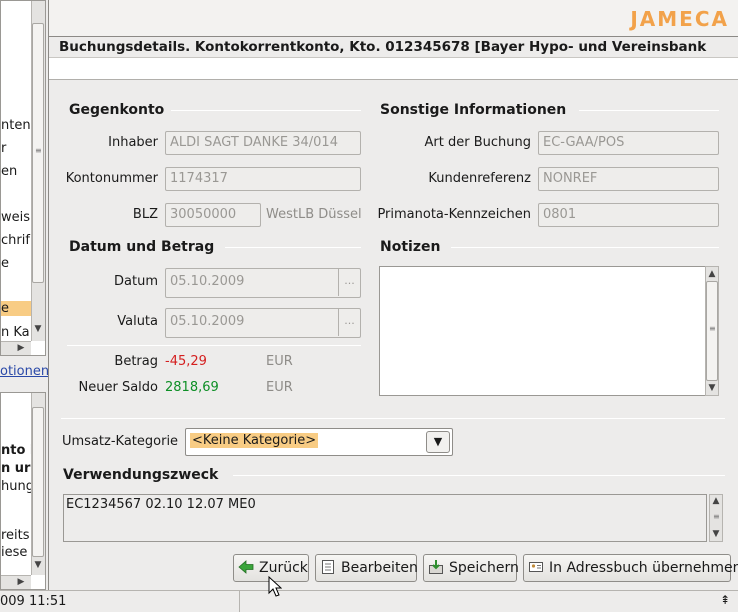 The height and width of the screenshot is (612, 738). What do you see at coordinates (111, 178) in the screenshot?
I see `kontonummer-label: Kontonummer` at bounding box center [111, 178].